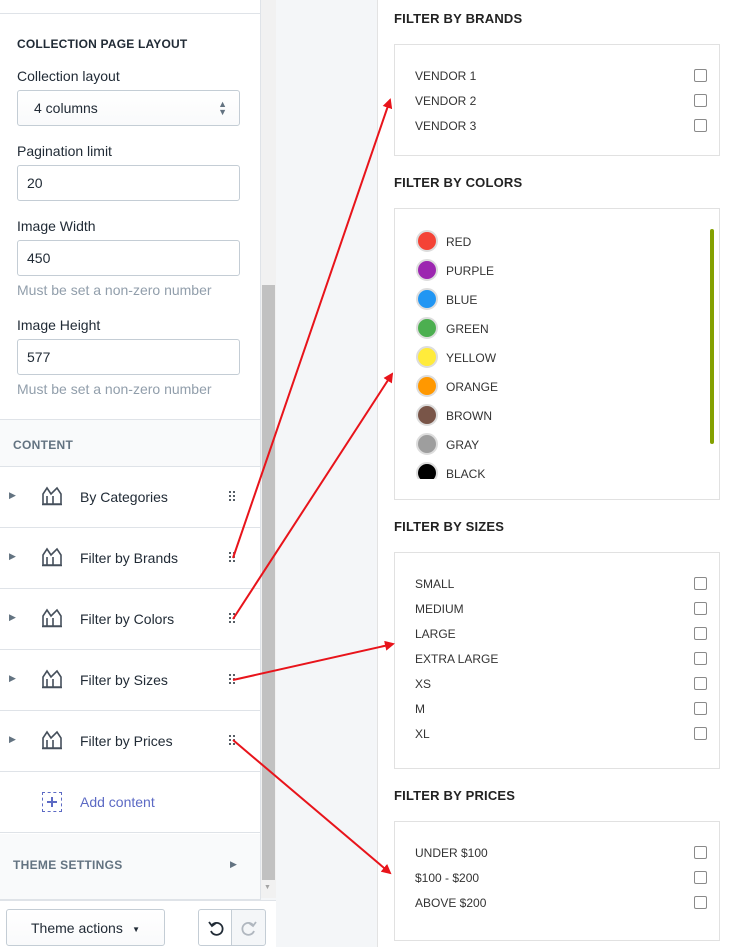 This screenshot has width=732, height=947. I want to click on color-label: BLACK, so click(466, 473).